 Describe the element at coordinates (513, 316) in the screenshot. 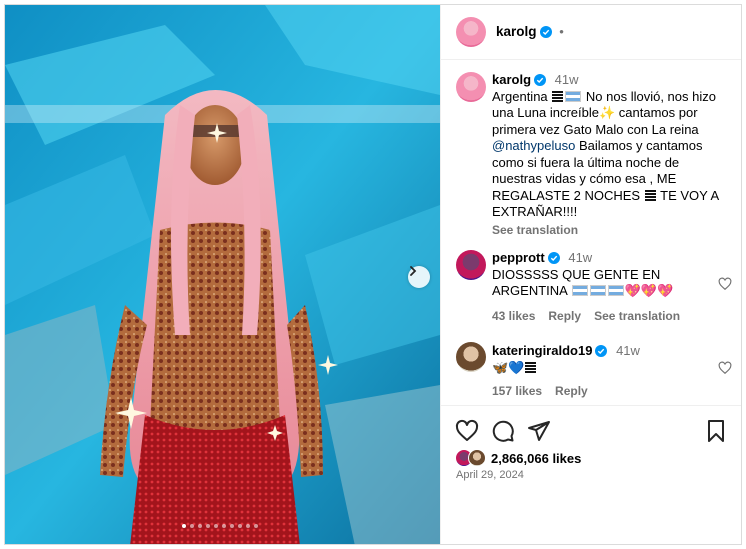

I see `comment-likes: 43 likes` at that location.